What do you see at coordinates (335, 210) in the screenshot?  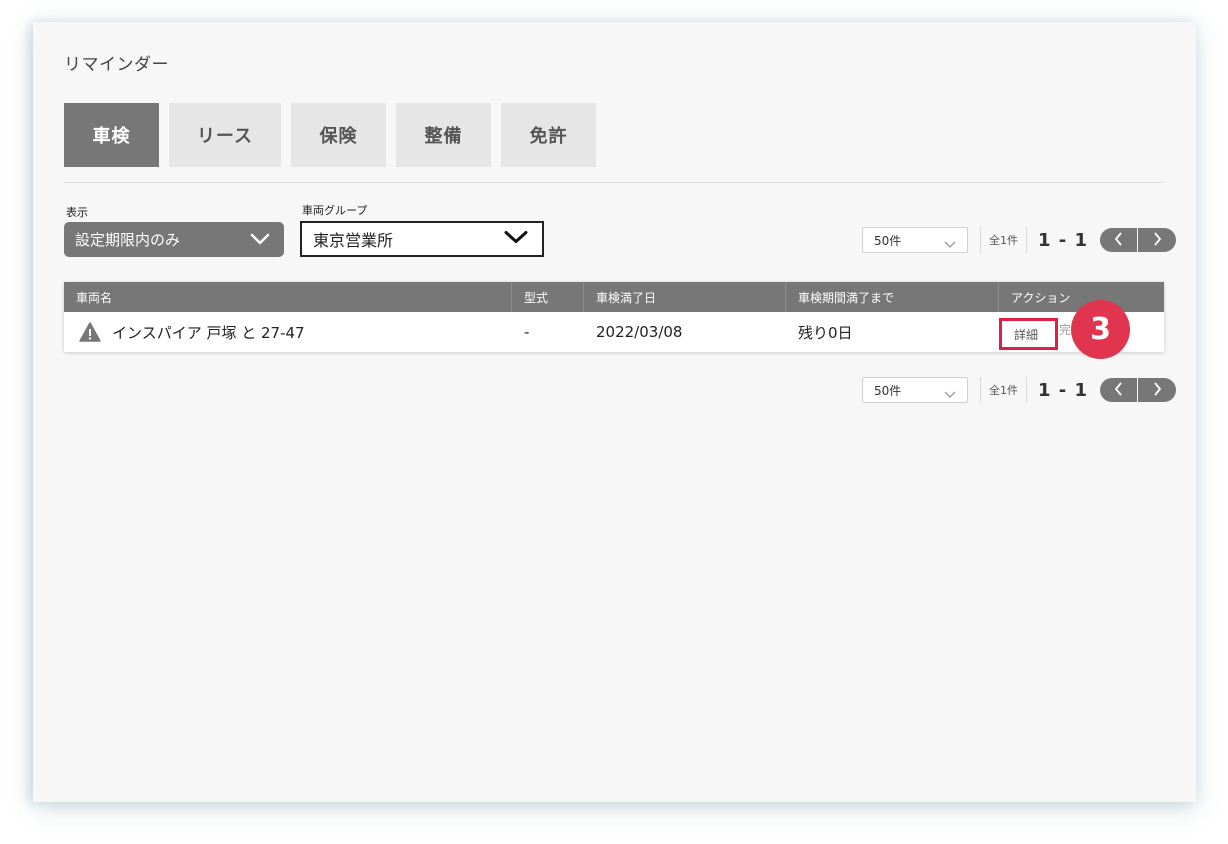 I see `vehicle-group-label: 車両グループ` at bounding box center [335, 210].